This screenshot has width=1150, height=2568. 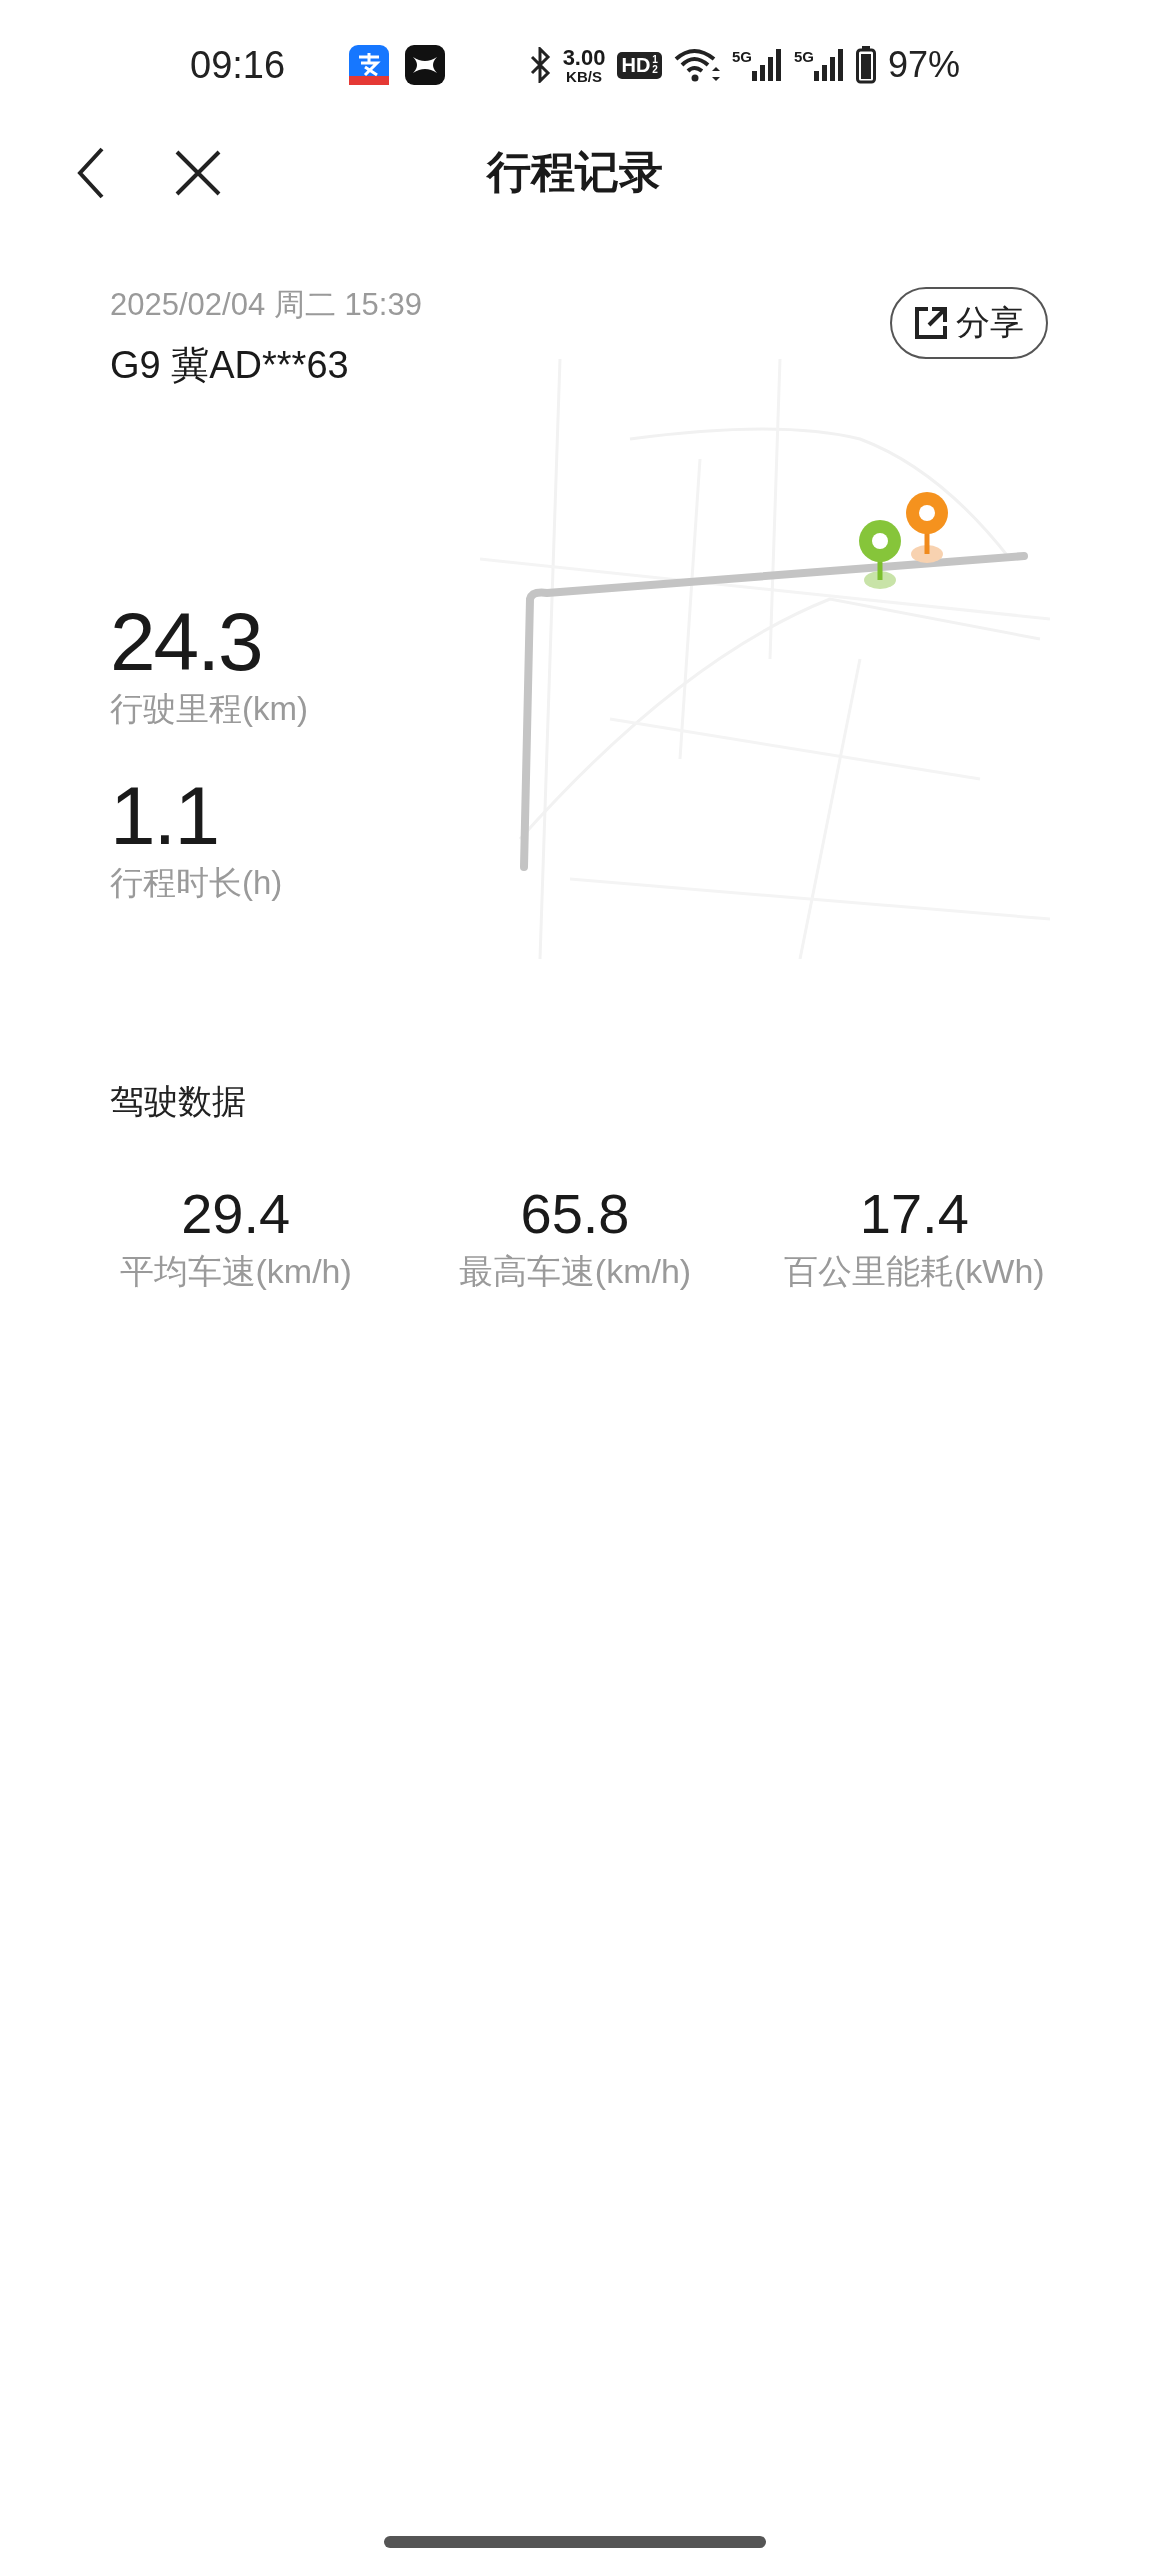 What do you see at coordinates (584, 76) in the screenshot?
I see `network-speed-unit: KB/S` at bounding box center [584, 76].